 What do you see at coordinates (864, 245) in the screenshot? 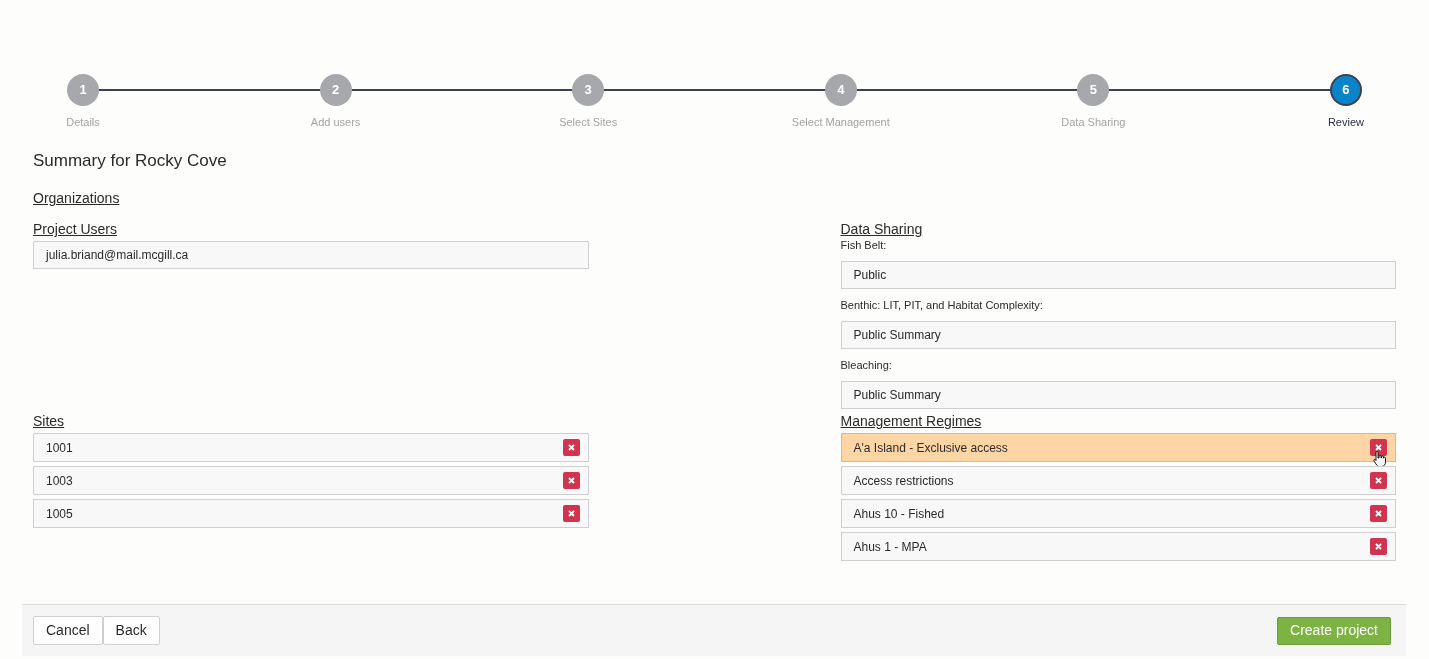
I see `field-label: Fish Belt:` at bounding box center [864, 245].